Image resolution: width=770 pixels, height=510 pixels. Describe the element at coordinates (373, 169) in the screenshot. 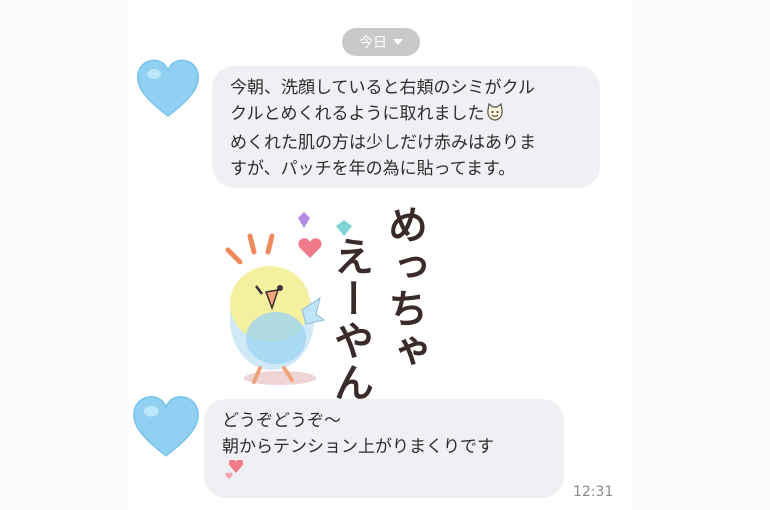

I see `message-line: すが、パッチを年の為に貼ってます。` at that location.